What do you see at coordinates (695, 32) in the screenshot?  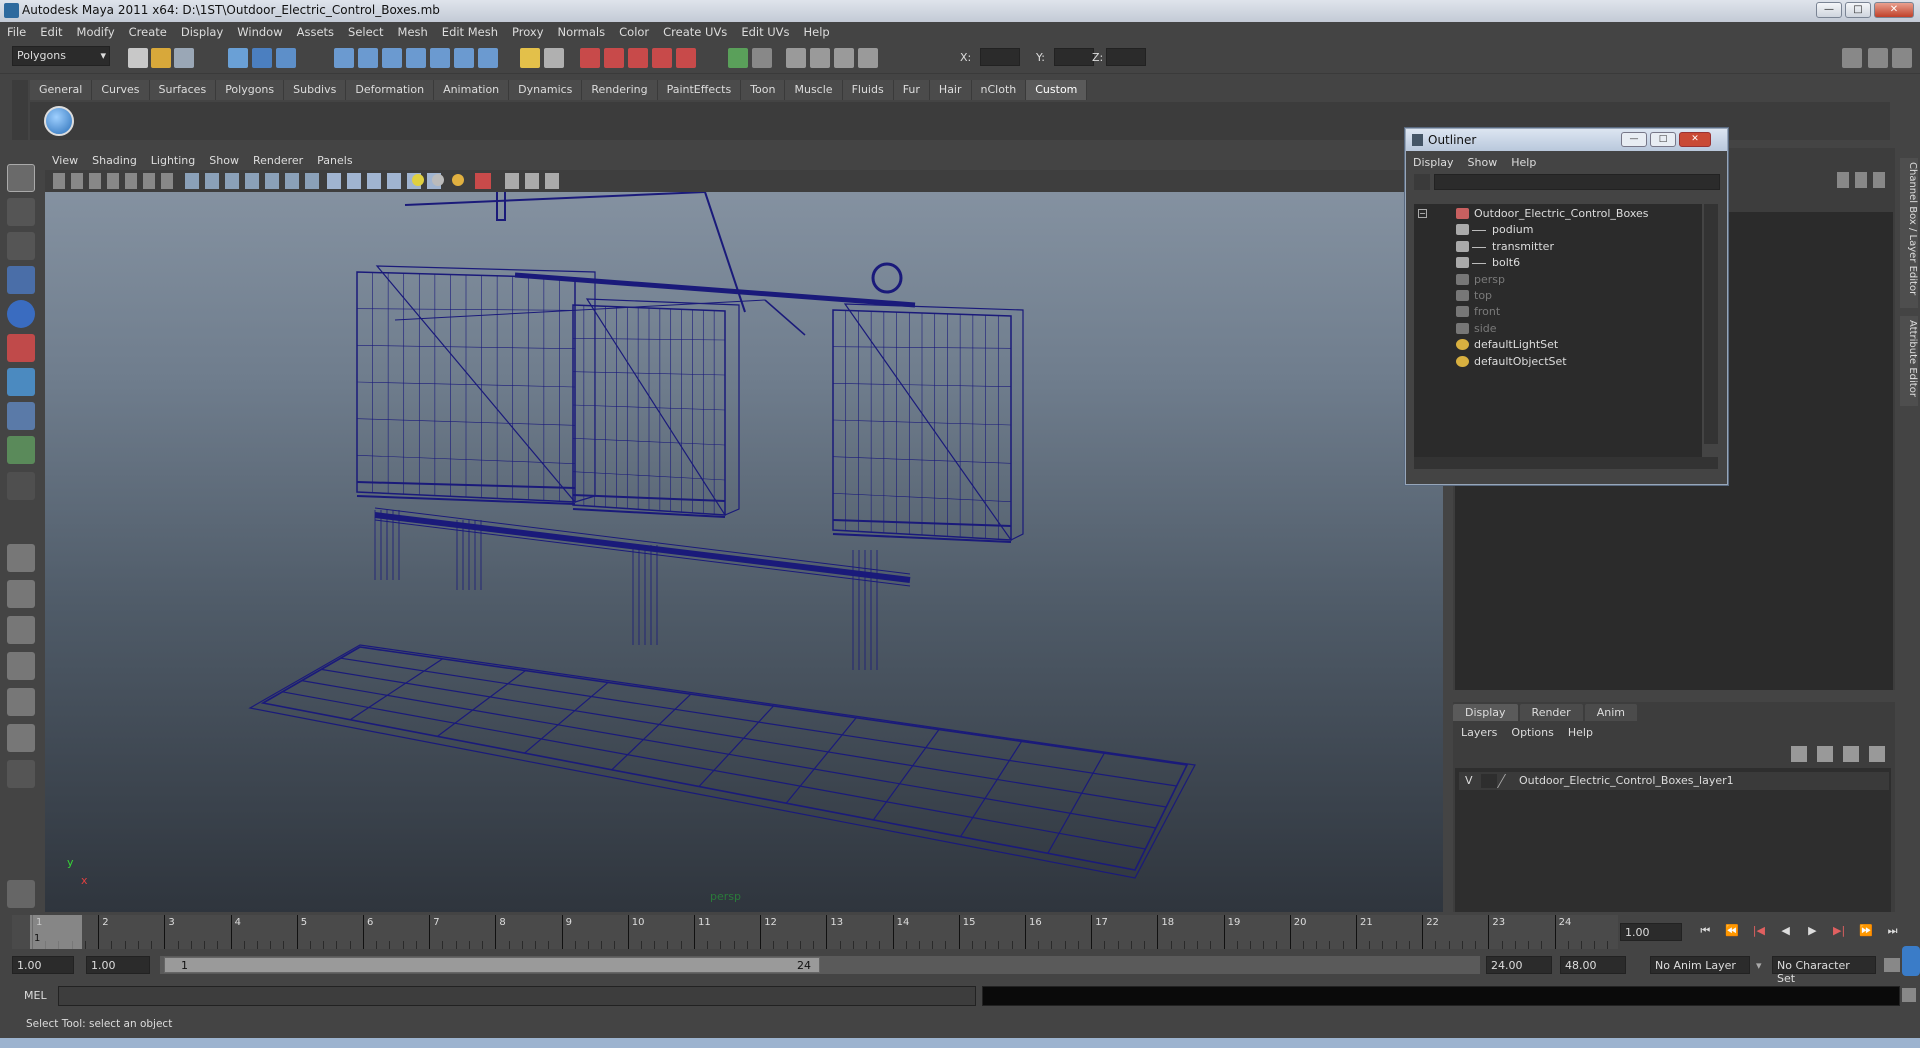 I see `menu-create-uvs: Create UVs` at bounding box center [695, 32].